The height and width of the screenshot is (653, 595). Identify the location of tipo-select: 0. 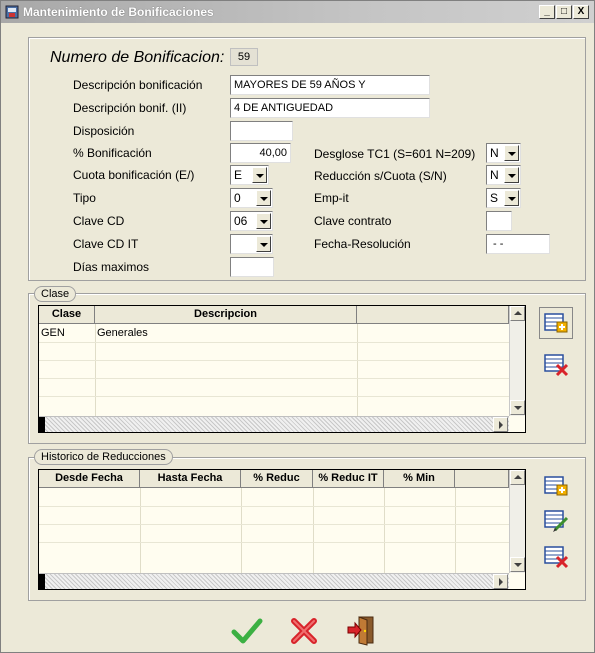
(251, 198).